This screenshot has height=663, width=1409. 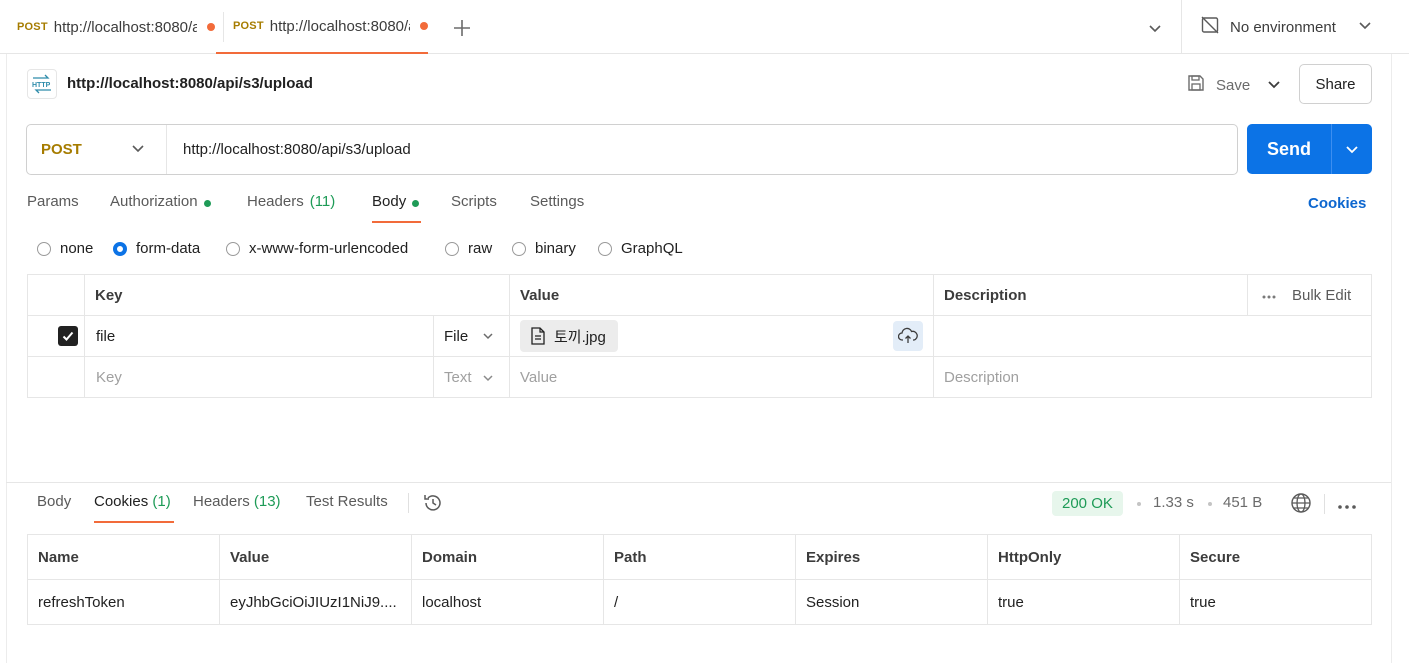 What do you see at coordinates (138, 150) in the screenshot?
I see `method-chevron-icon` at bounding box center [138, 150].